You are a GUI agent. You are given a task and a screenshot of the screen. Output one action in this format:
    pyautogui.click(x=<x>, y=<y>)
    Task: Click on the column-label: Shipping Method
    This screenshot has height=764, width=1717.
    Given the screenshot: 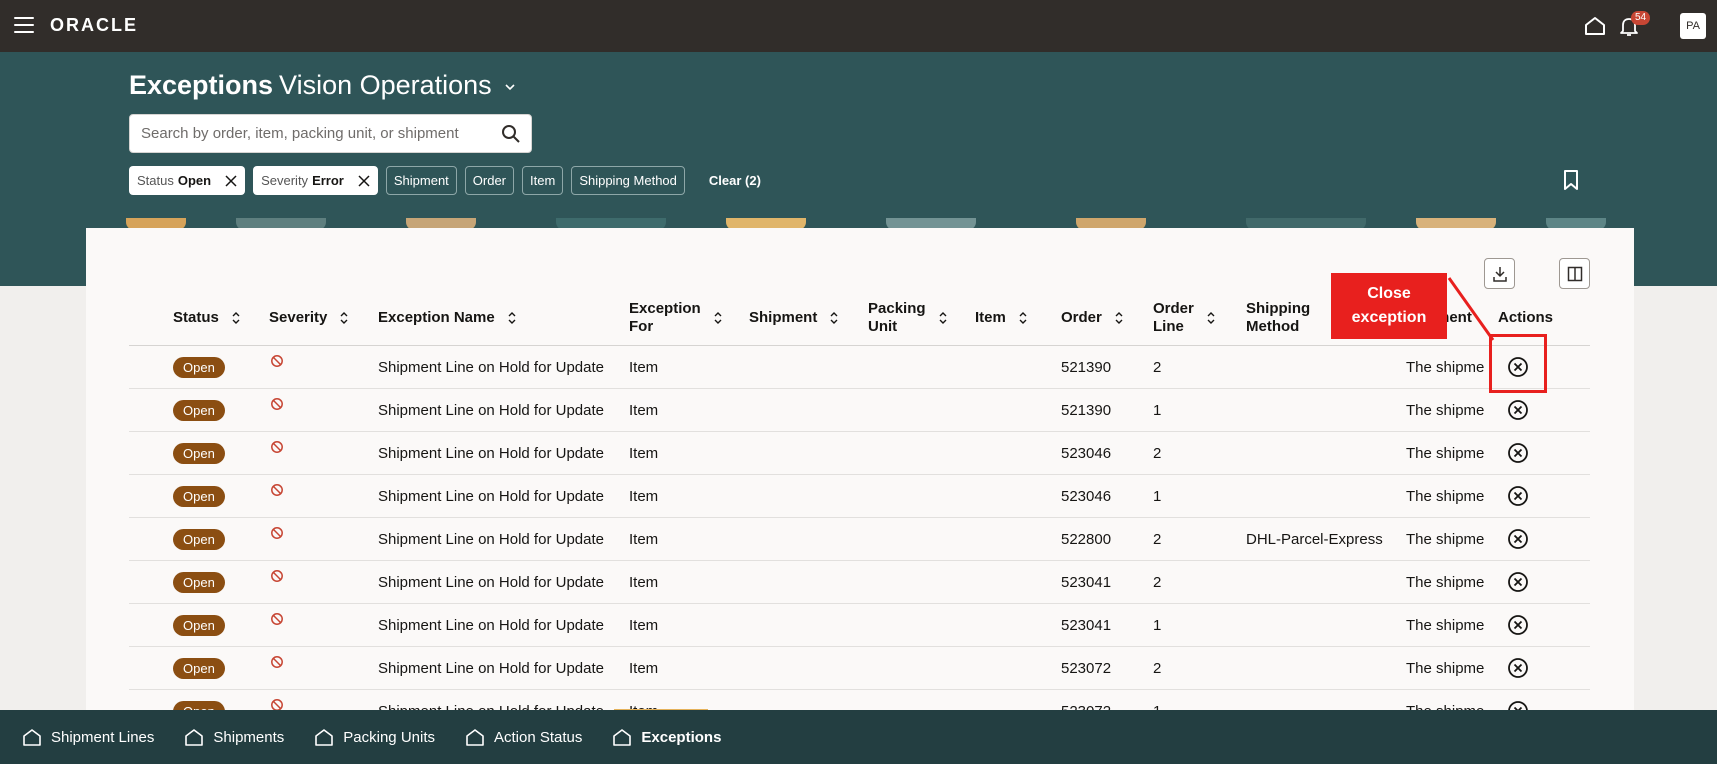 What is the action you would take?
    pyautogui.click(x=1278, y=317)
    